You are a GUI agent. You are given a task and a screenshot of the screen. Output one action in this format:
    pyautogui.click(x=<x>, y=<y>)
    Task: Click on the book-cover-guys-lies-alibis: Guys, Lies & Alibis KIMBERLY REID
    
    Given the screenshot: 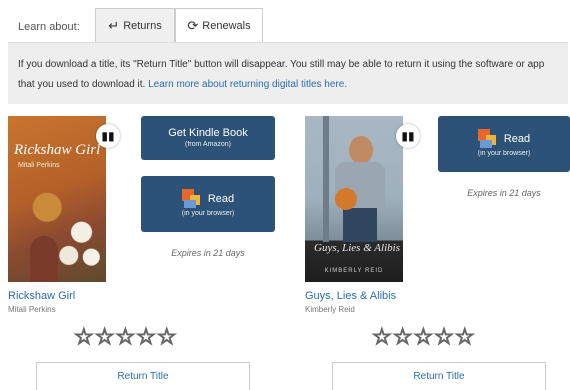 What is the action you would take?
    pyautogui.click(x=354, y=199)
    